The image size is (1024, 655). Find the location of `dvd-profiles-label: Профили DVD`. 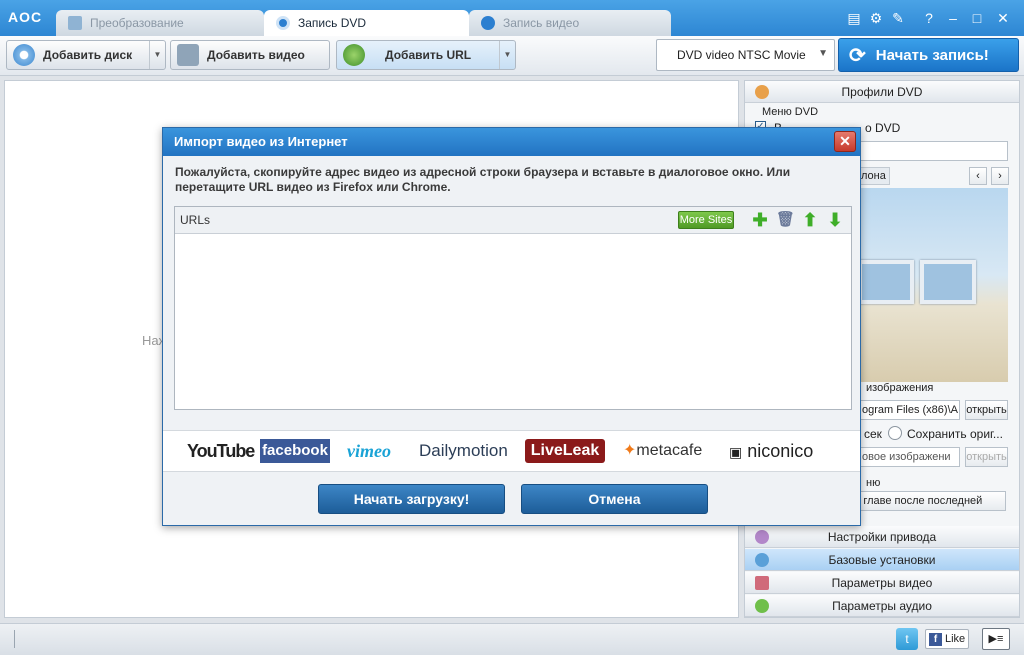

dvd-profiles-label: Профили DVD is located at coordinates (882, 92).